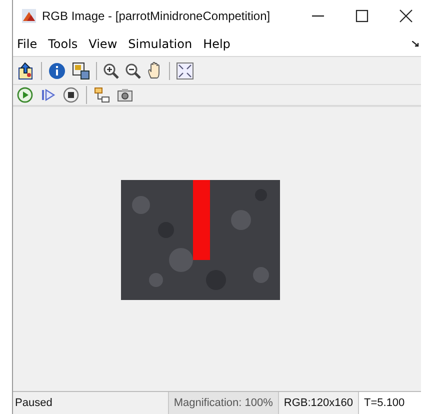  What do you see at coordinates (216, 44) in the screenshot?
I see `menu-item: Help` at bounding box center [216, 44].